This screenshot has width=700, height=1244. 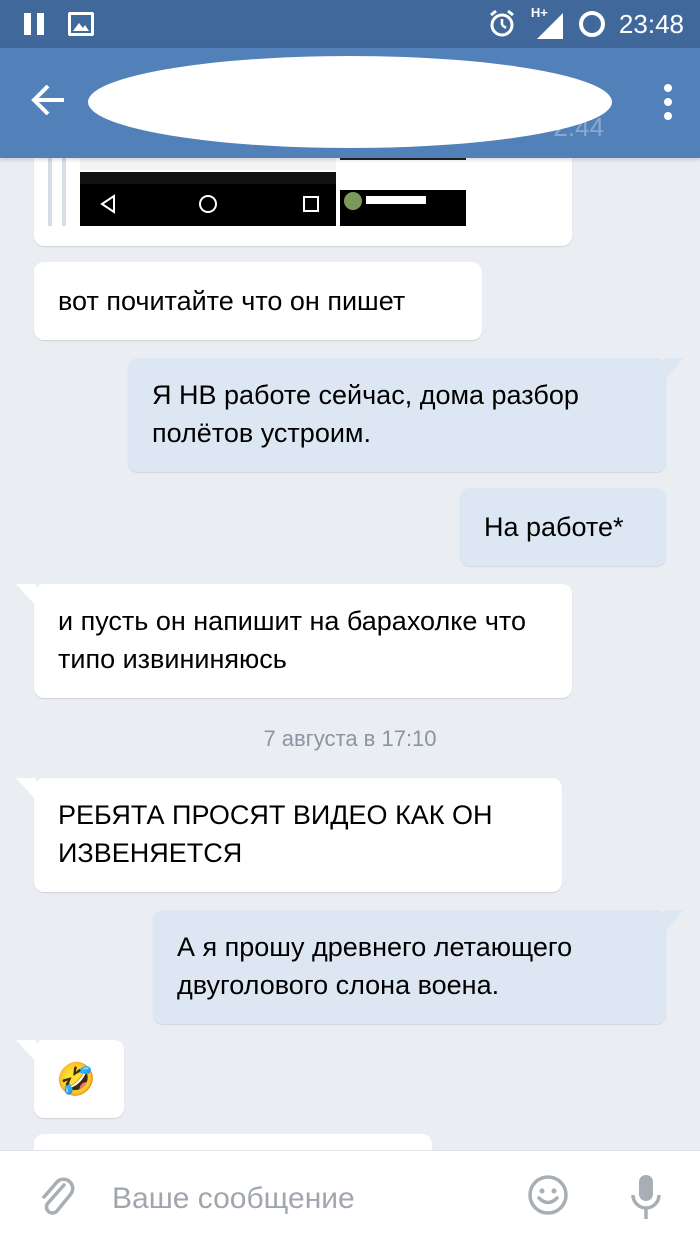 What do you see at coordinates (554, 527) in the screenshot?
I see `message-text: На работе*` at bounding box center [554, 527].